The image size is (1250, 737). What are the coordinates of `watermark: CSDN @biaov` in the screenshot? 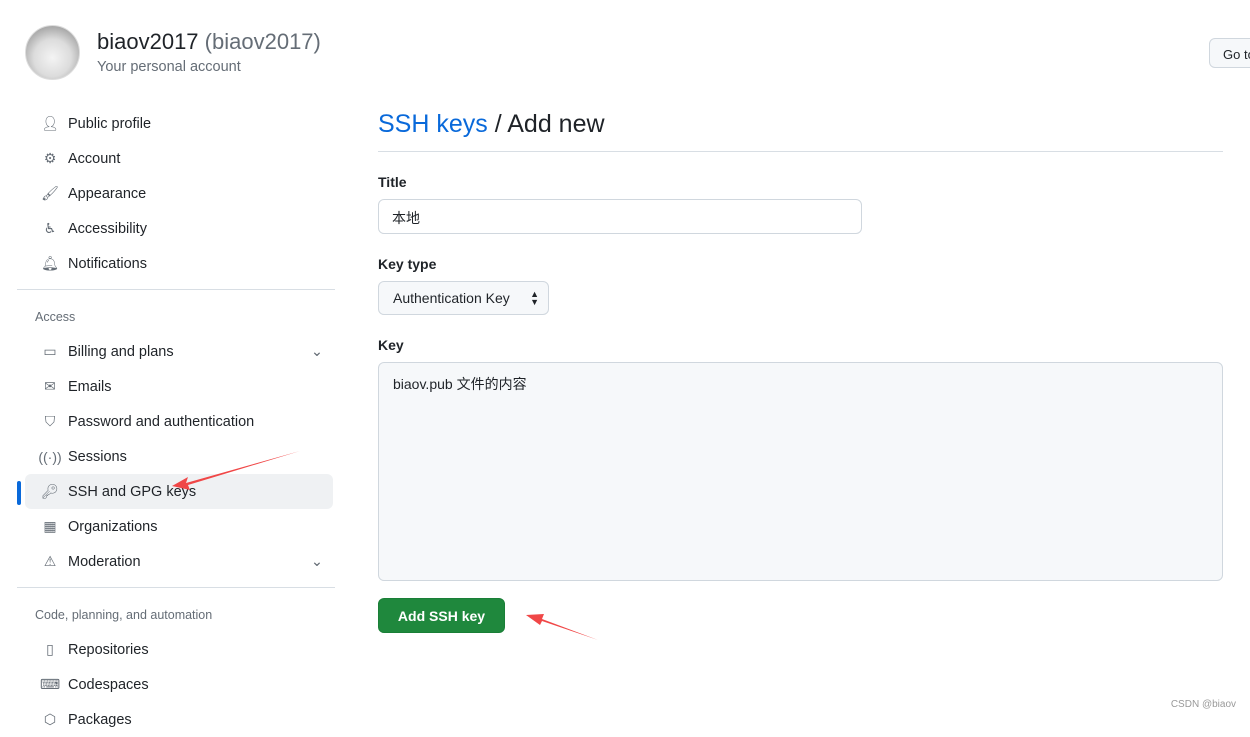 It's located at (1203, 704).